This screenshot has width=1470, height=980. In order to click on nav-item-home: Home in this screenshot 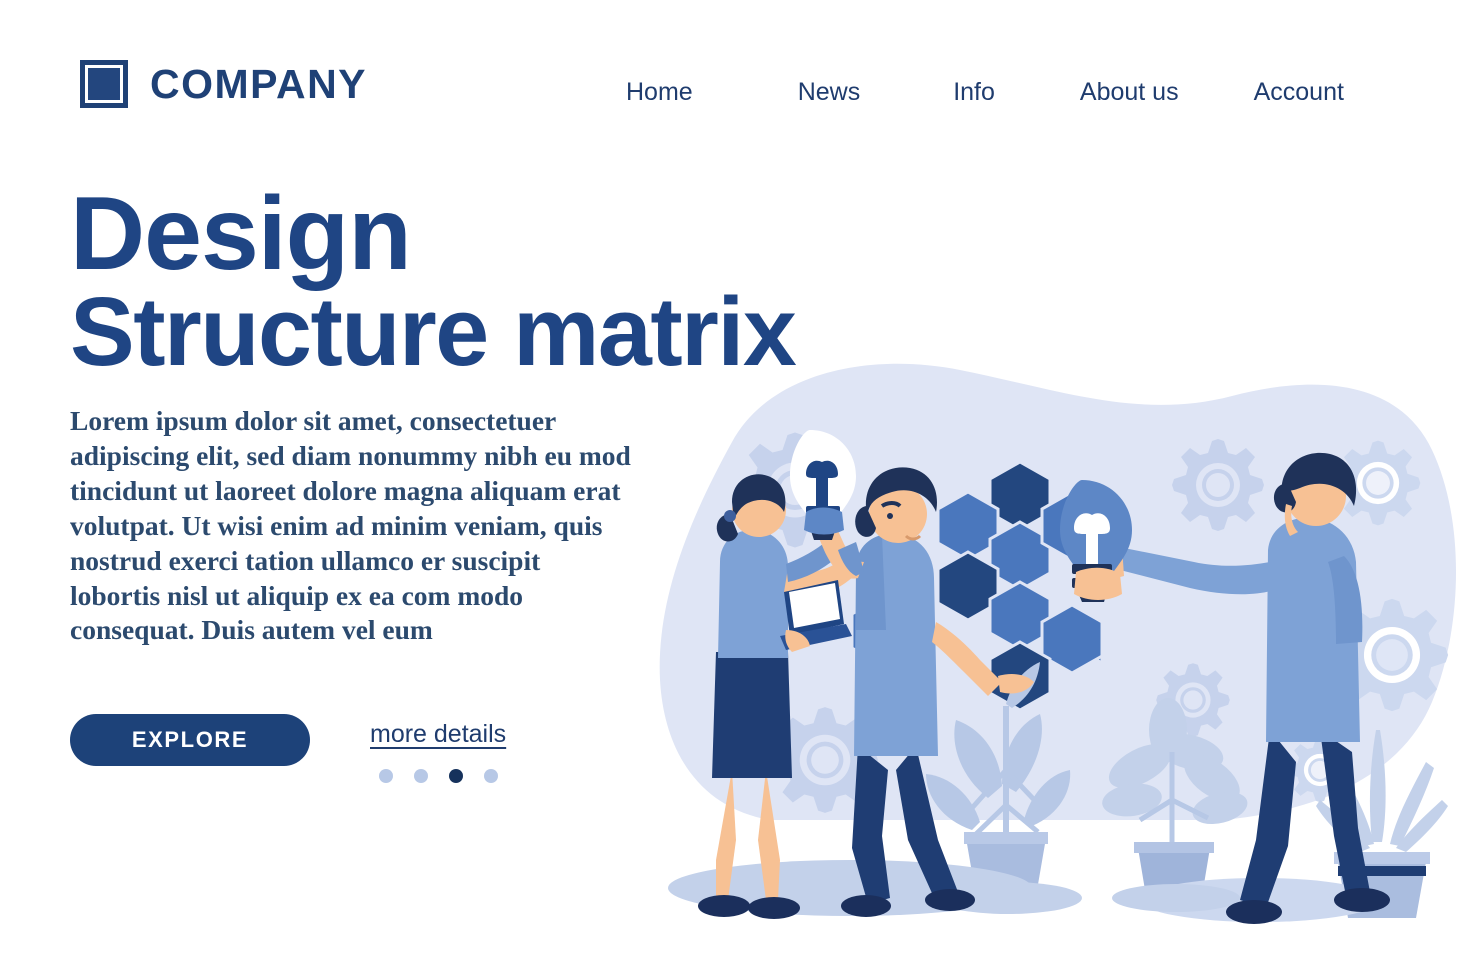, I will do `click(659, 92)`.